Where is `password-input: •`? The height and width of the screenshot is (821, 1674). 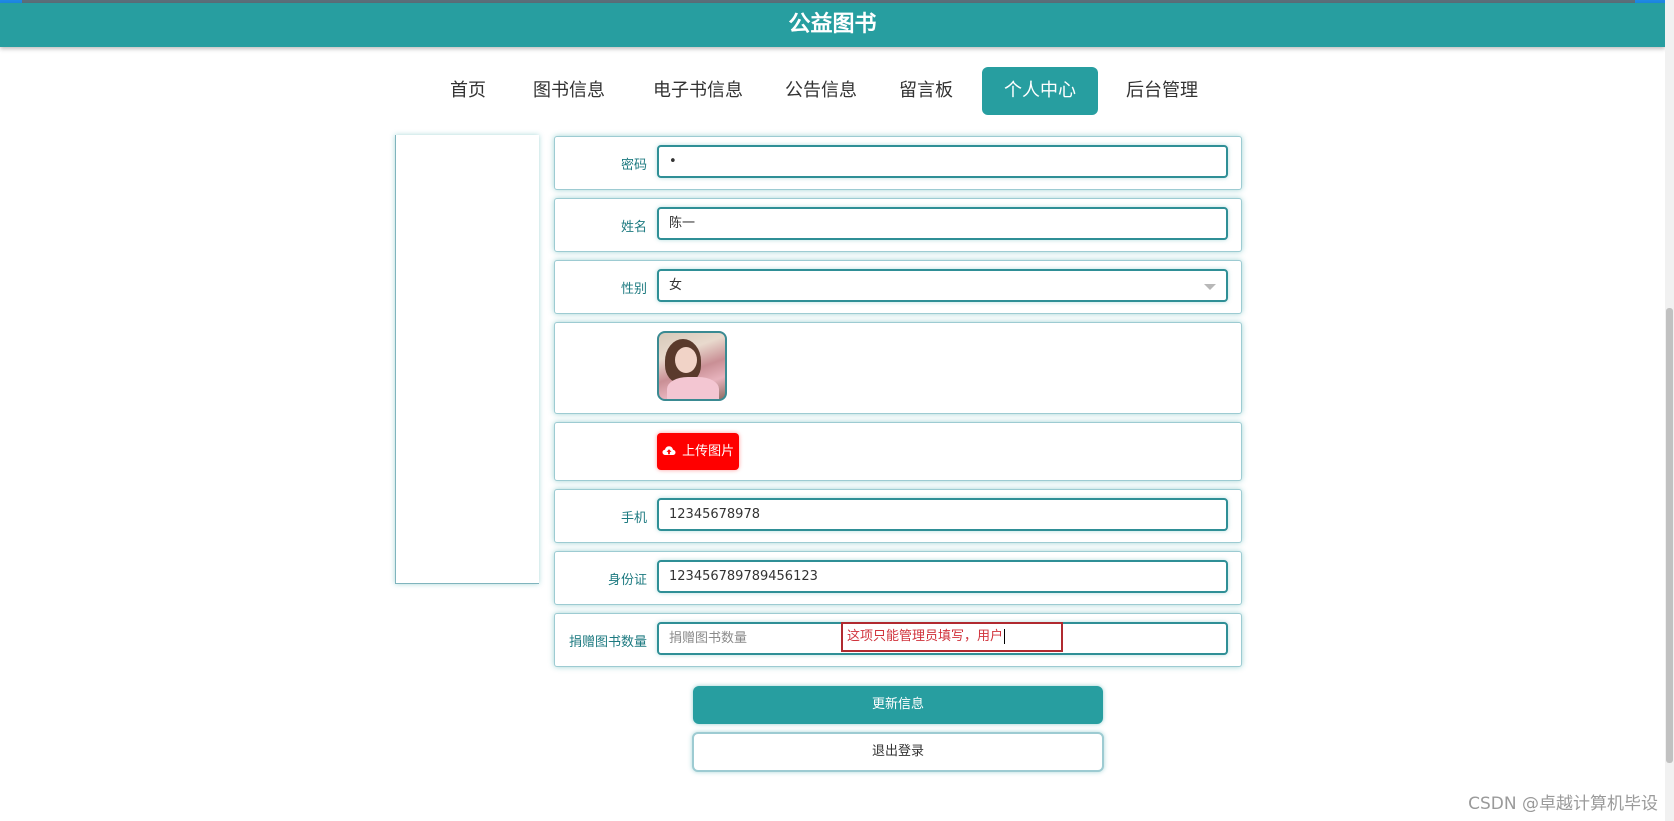 password-input: • is located at coordinates (942, 161).